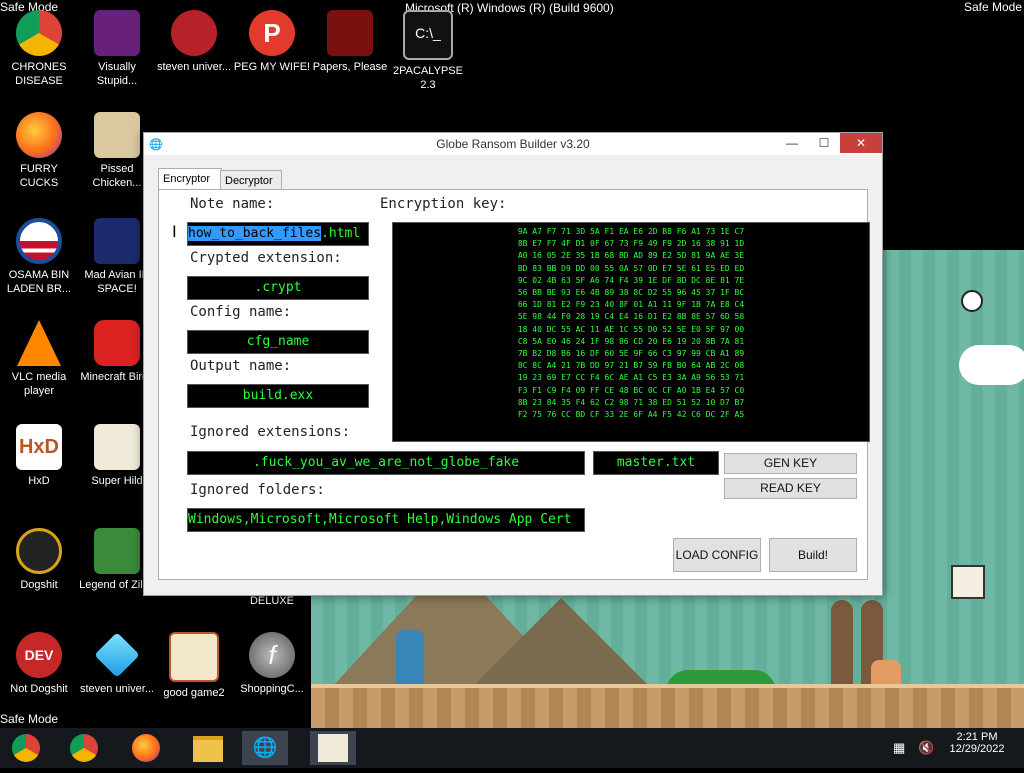 This screenshot has height=773, width=1024. I want to click on config-name-input: cfg_name, so click(278, 342).